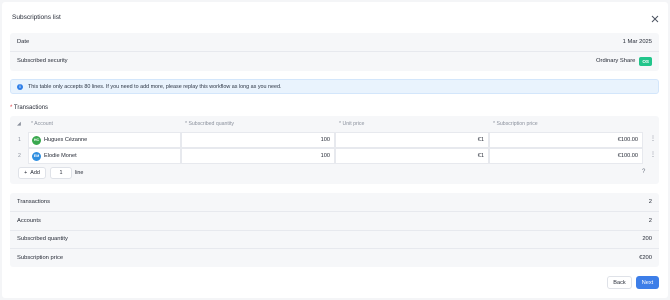  What do you see at coordinates (61, 173) in the screenshot?
I see `line-count-input: 1` at bounding box center [61, 173].